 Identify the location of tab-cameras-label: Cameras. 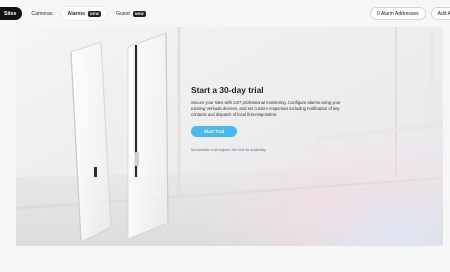
(42, 13).